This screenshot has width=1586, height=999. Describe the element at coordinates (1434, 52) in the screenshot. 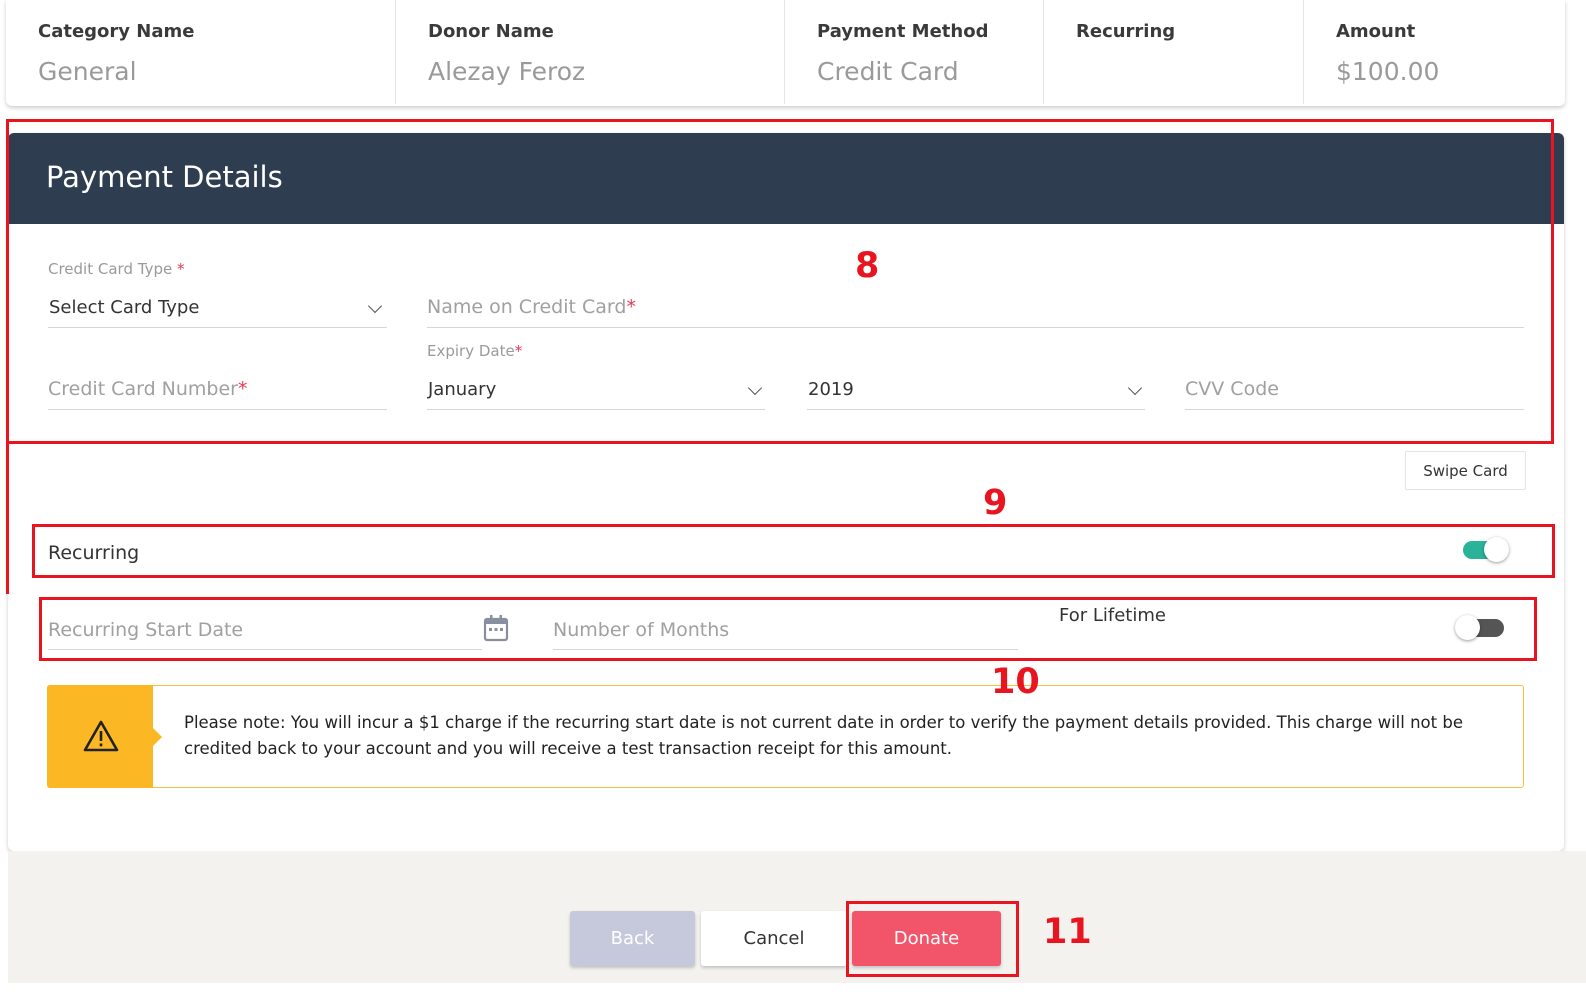

I see `summary-amount: Amount $100.00` at that location.